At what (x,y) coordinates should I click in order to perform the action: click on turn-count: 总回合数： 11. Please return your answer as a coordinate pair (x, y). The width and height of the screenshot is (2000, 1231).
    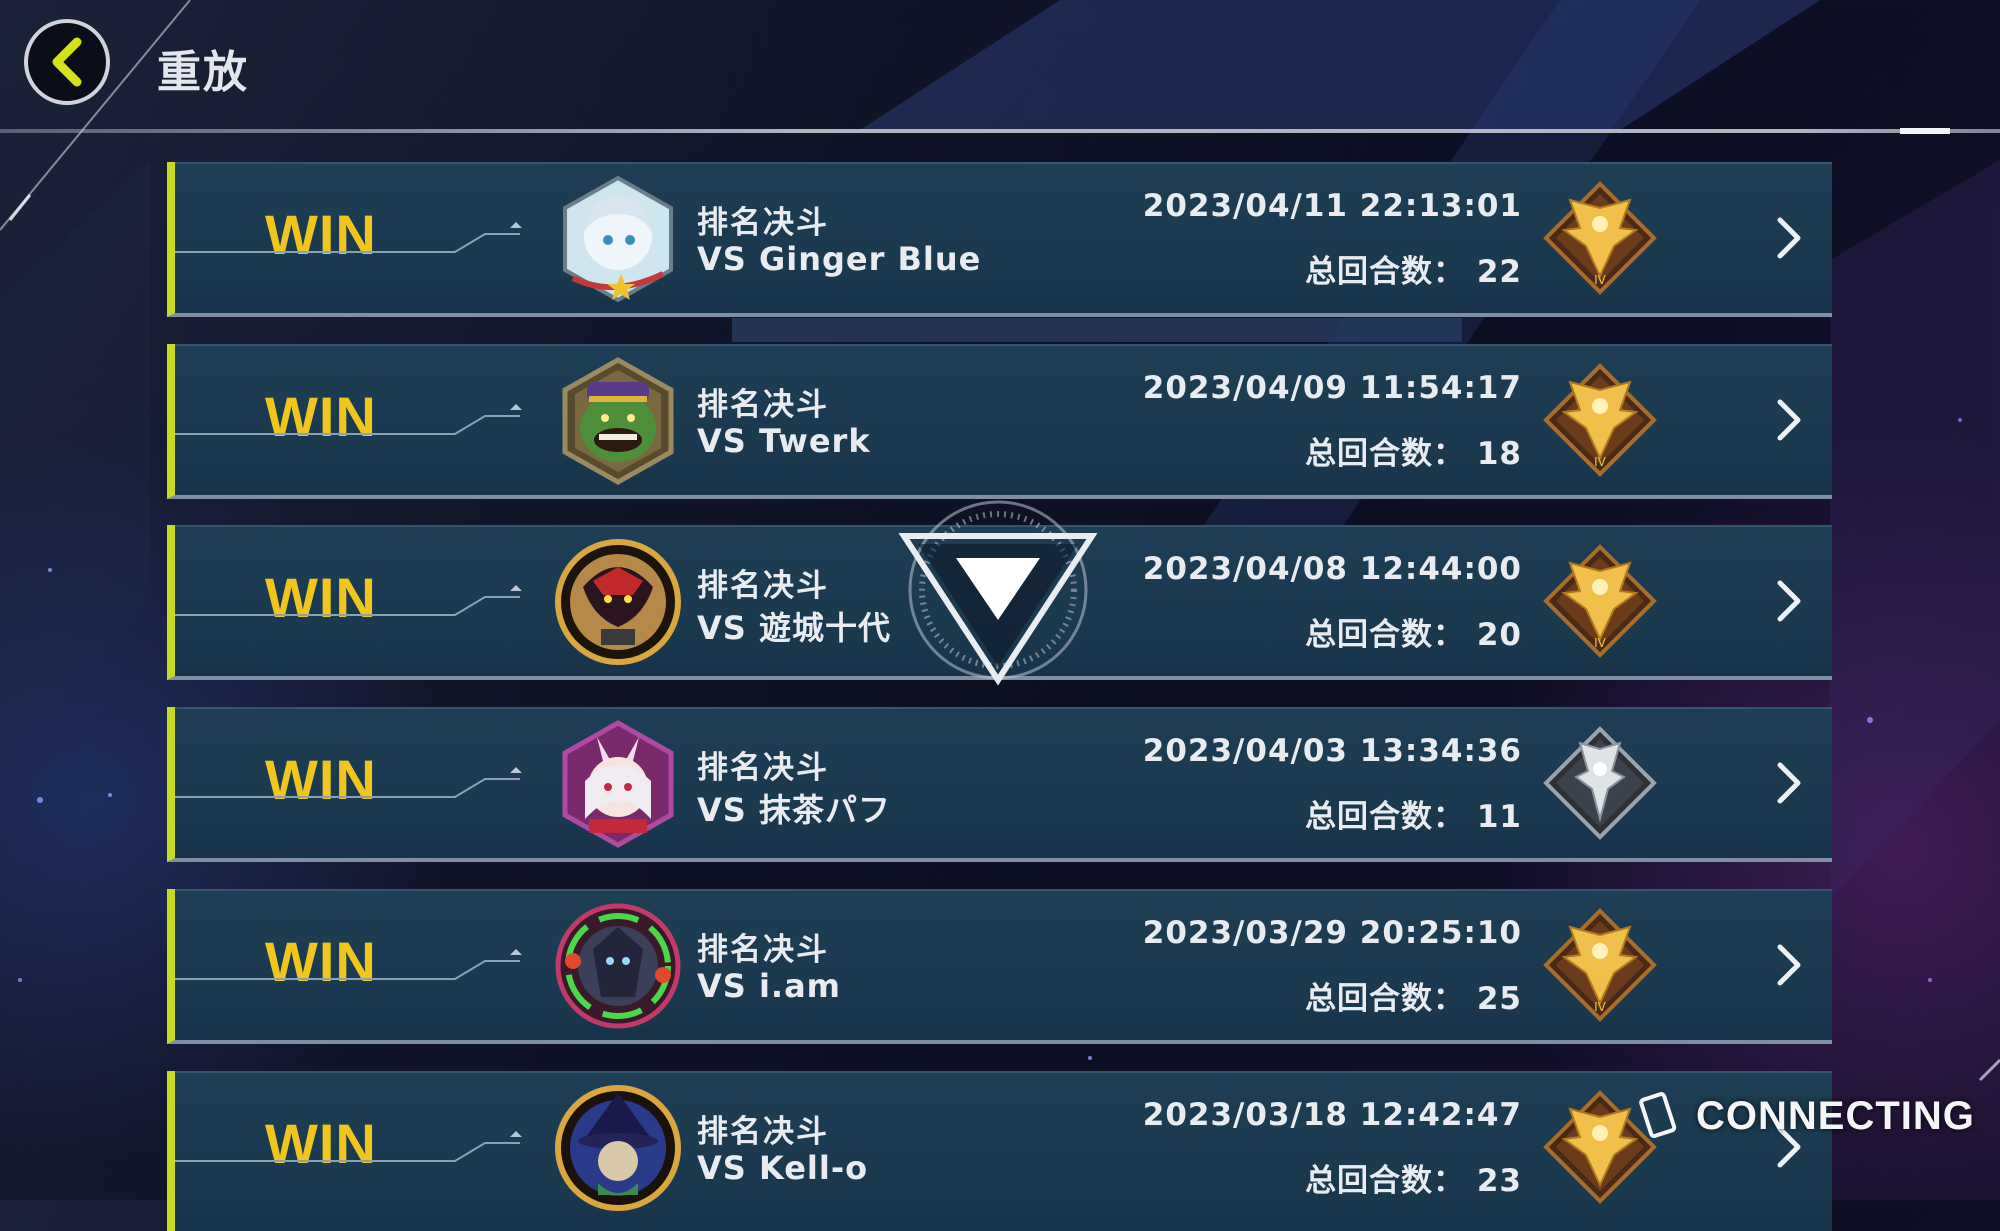
    Looking at the image, I should click on (1413, 813).